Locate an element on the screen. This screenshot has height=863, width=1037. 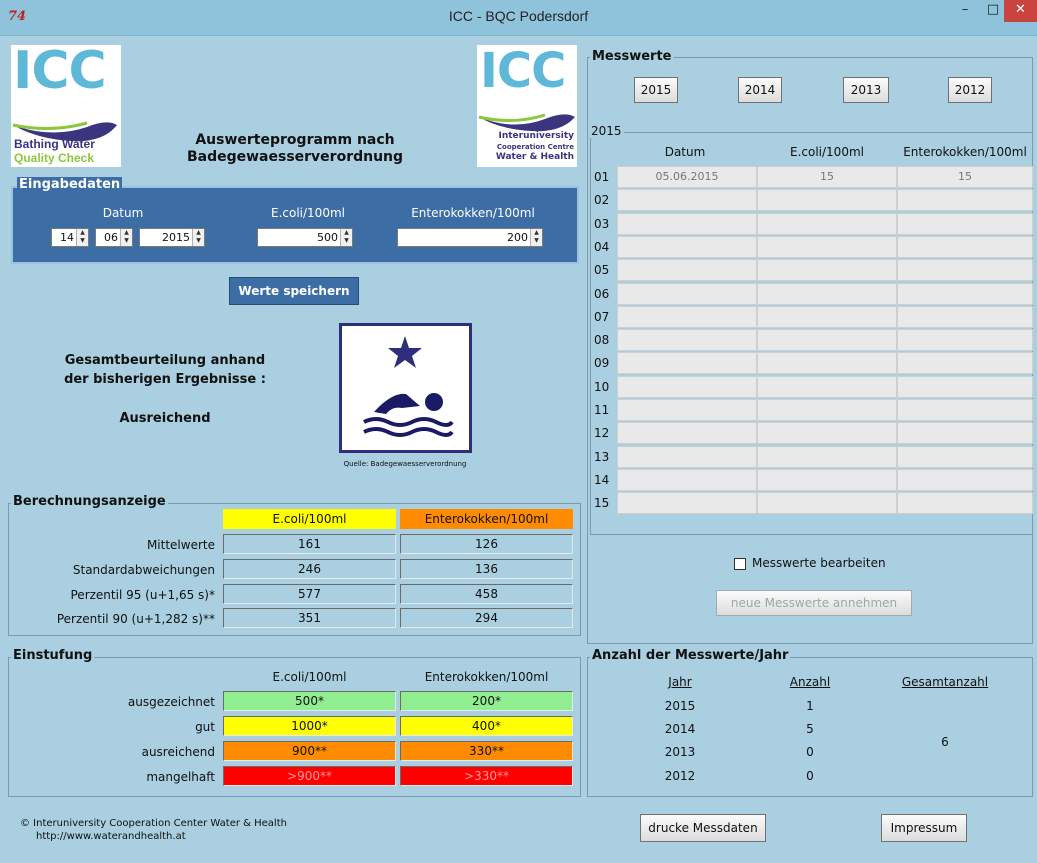
count-year: 2014 is located at coordinates (680, 729).